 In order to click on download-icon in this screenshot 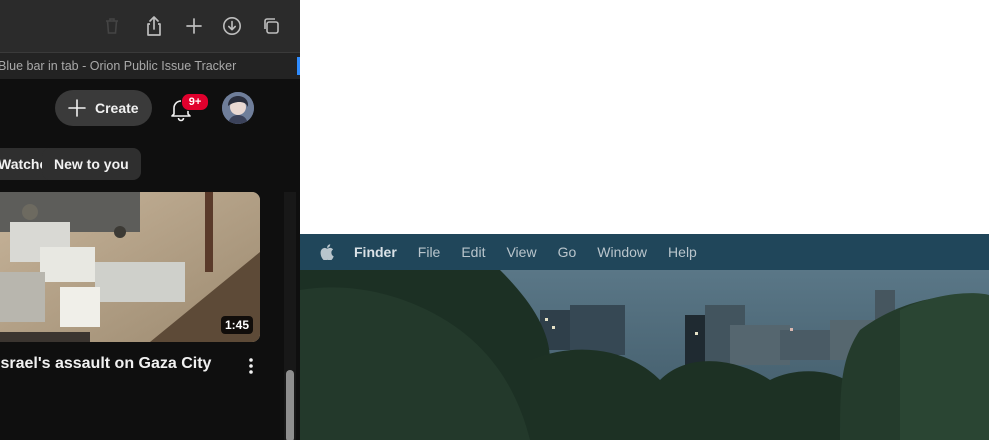, I will do `click(232, 26)`.